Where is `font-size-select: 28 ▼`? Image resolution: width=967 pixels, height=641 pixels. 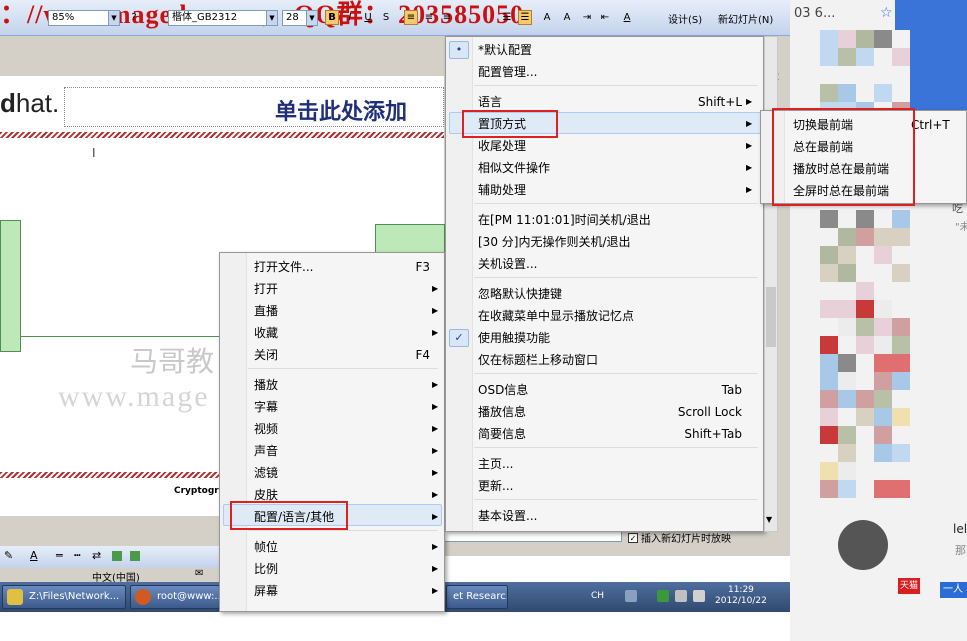
font-size-select: 28 ▼ is located at coordinates (300, 18).